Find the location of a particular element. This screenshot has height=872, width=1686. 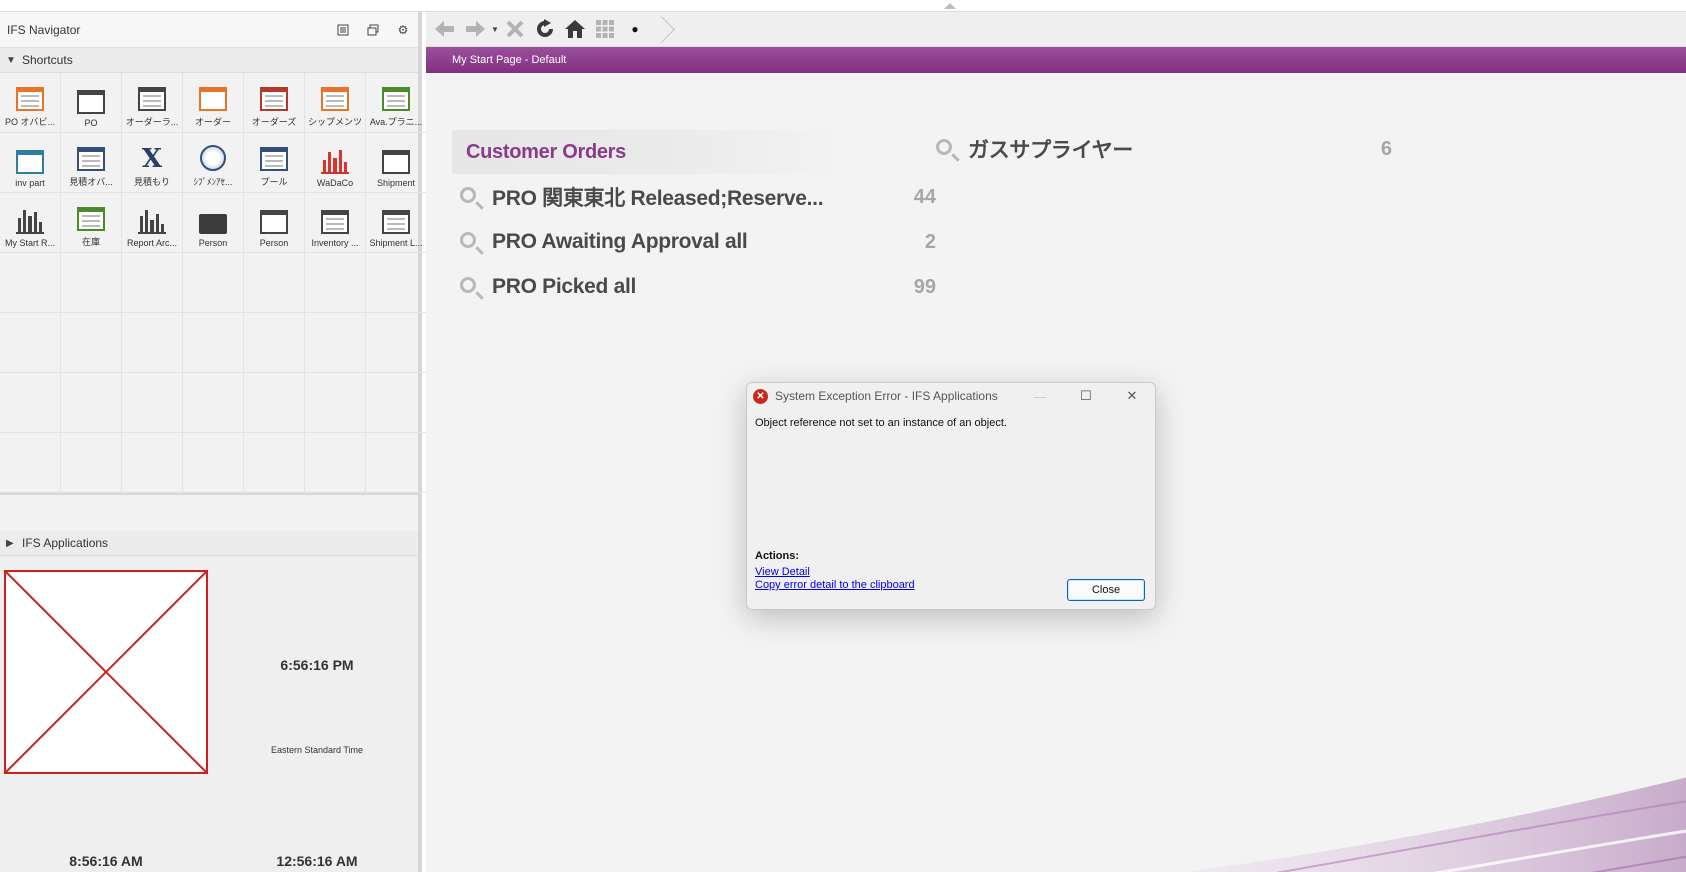

maximize-icon: ☐ is located at coordinates (1086, 396).